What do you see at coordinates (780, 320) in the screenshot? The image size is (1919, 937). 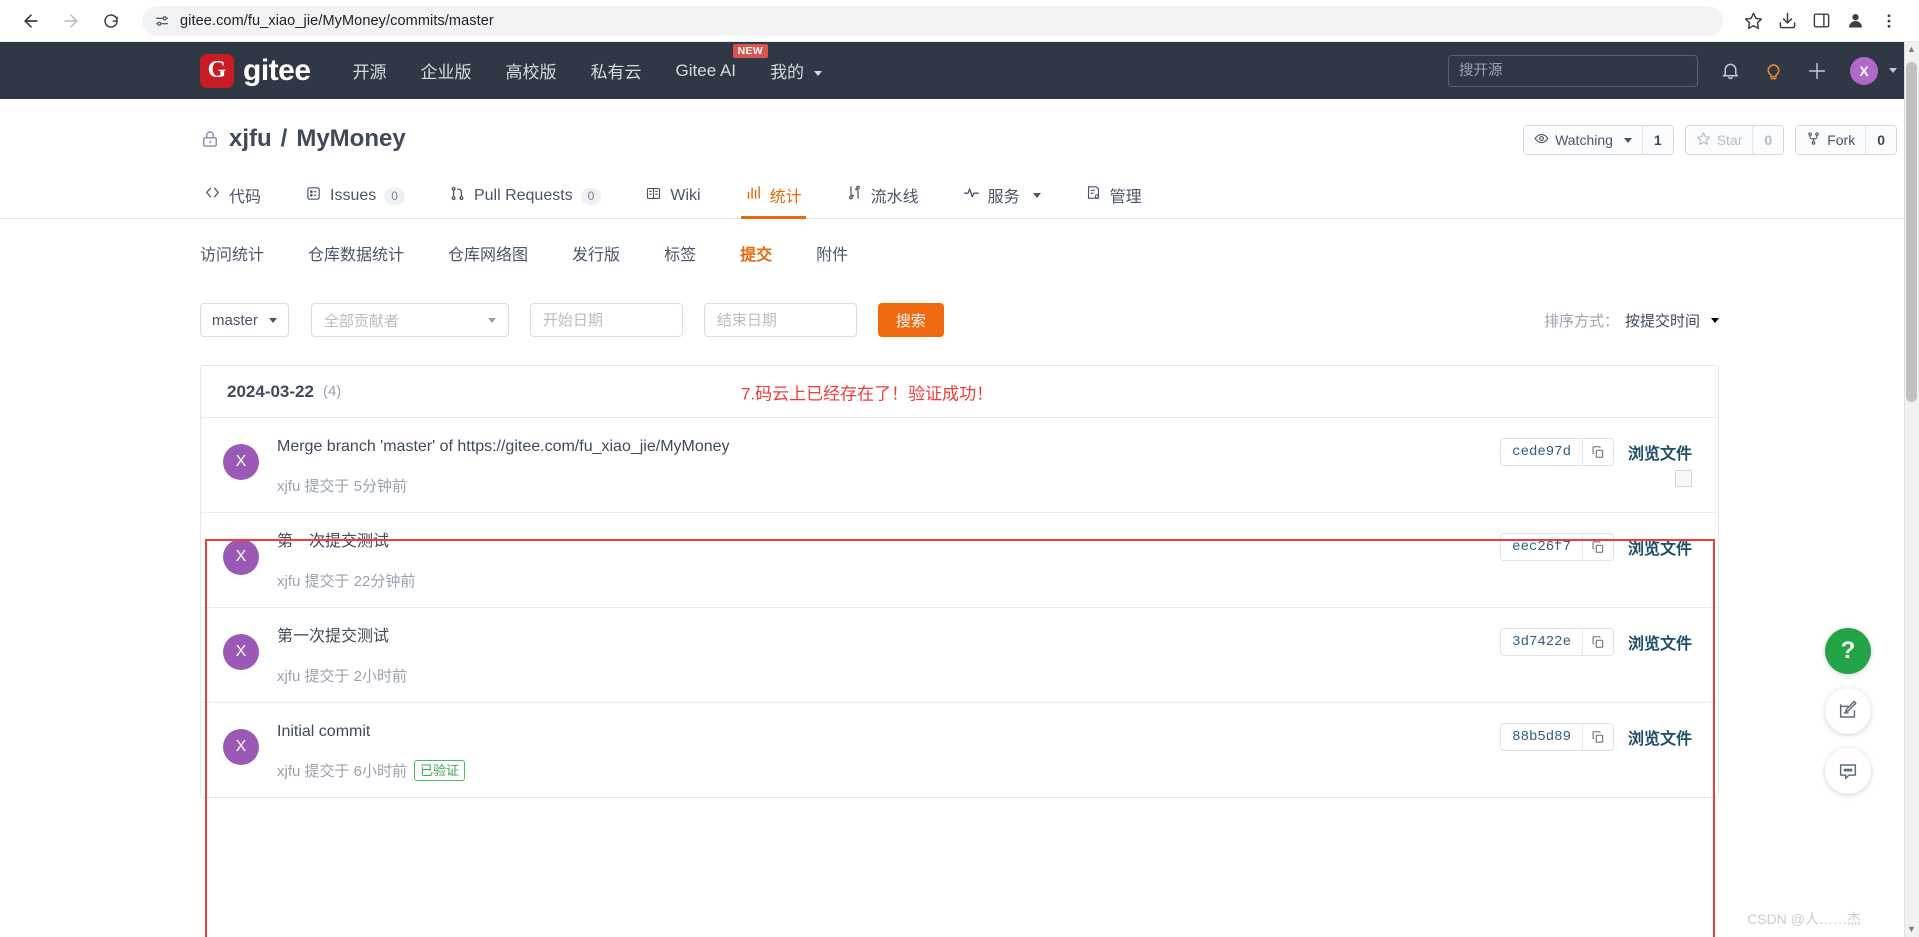 I see `end-date-input` at bounding box center [780, 320].